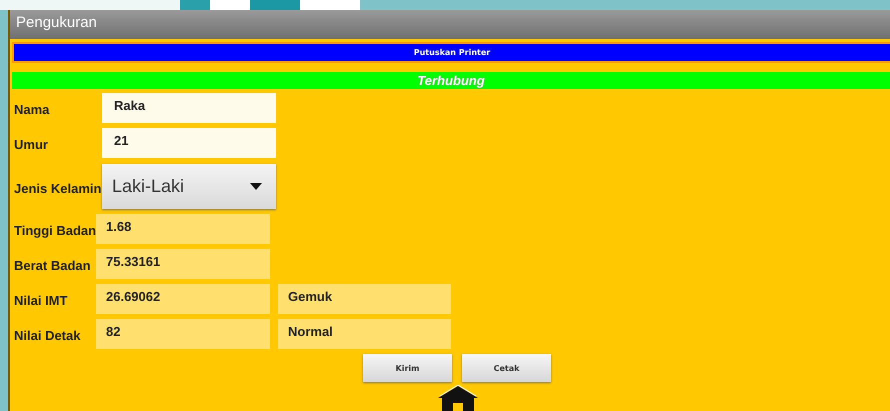 This screenshot has height=411, width=890. What do you see at coordinates (40, 301) in the screenshot?
I see `field-label: Nilai IMT` at bounding box center [40, 301].